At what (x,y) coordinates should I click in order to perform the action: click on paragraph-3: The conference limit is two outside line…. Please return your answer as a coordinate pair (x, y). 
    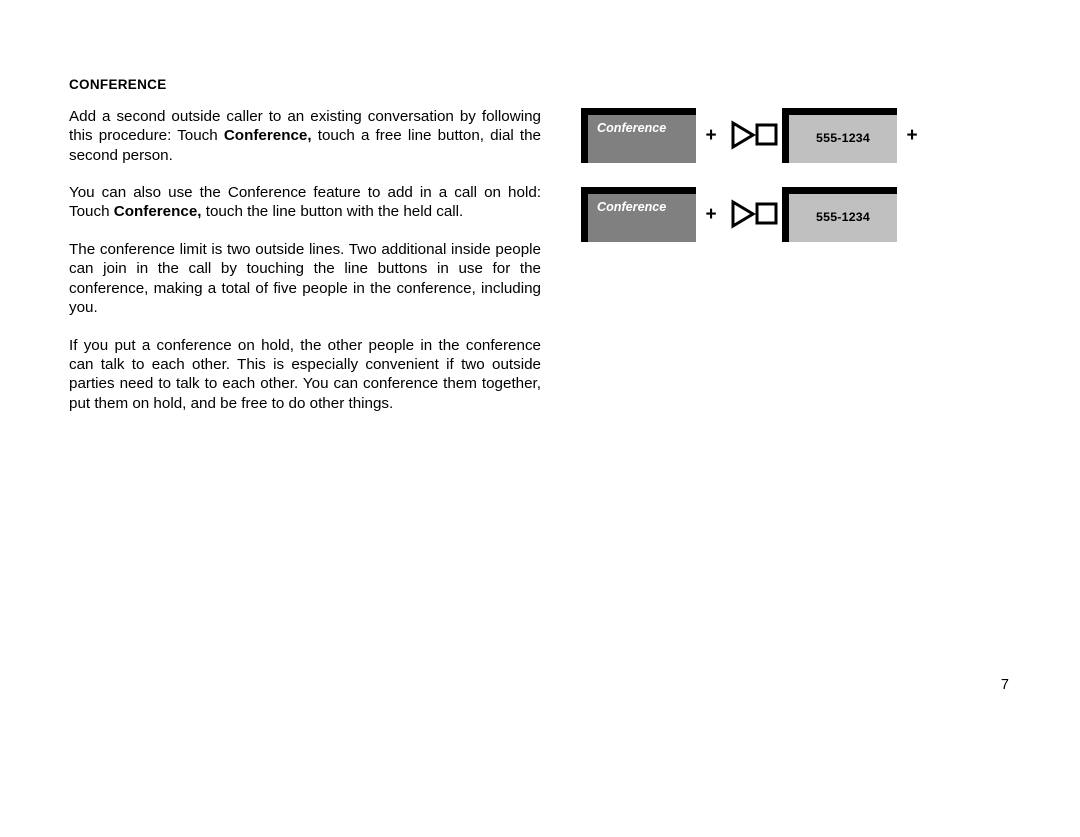
    Looking at the image, I should click on (305, 278).